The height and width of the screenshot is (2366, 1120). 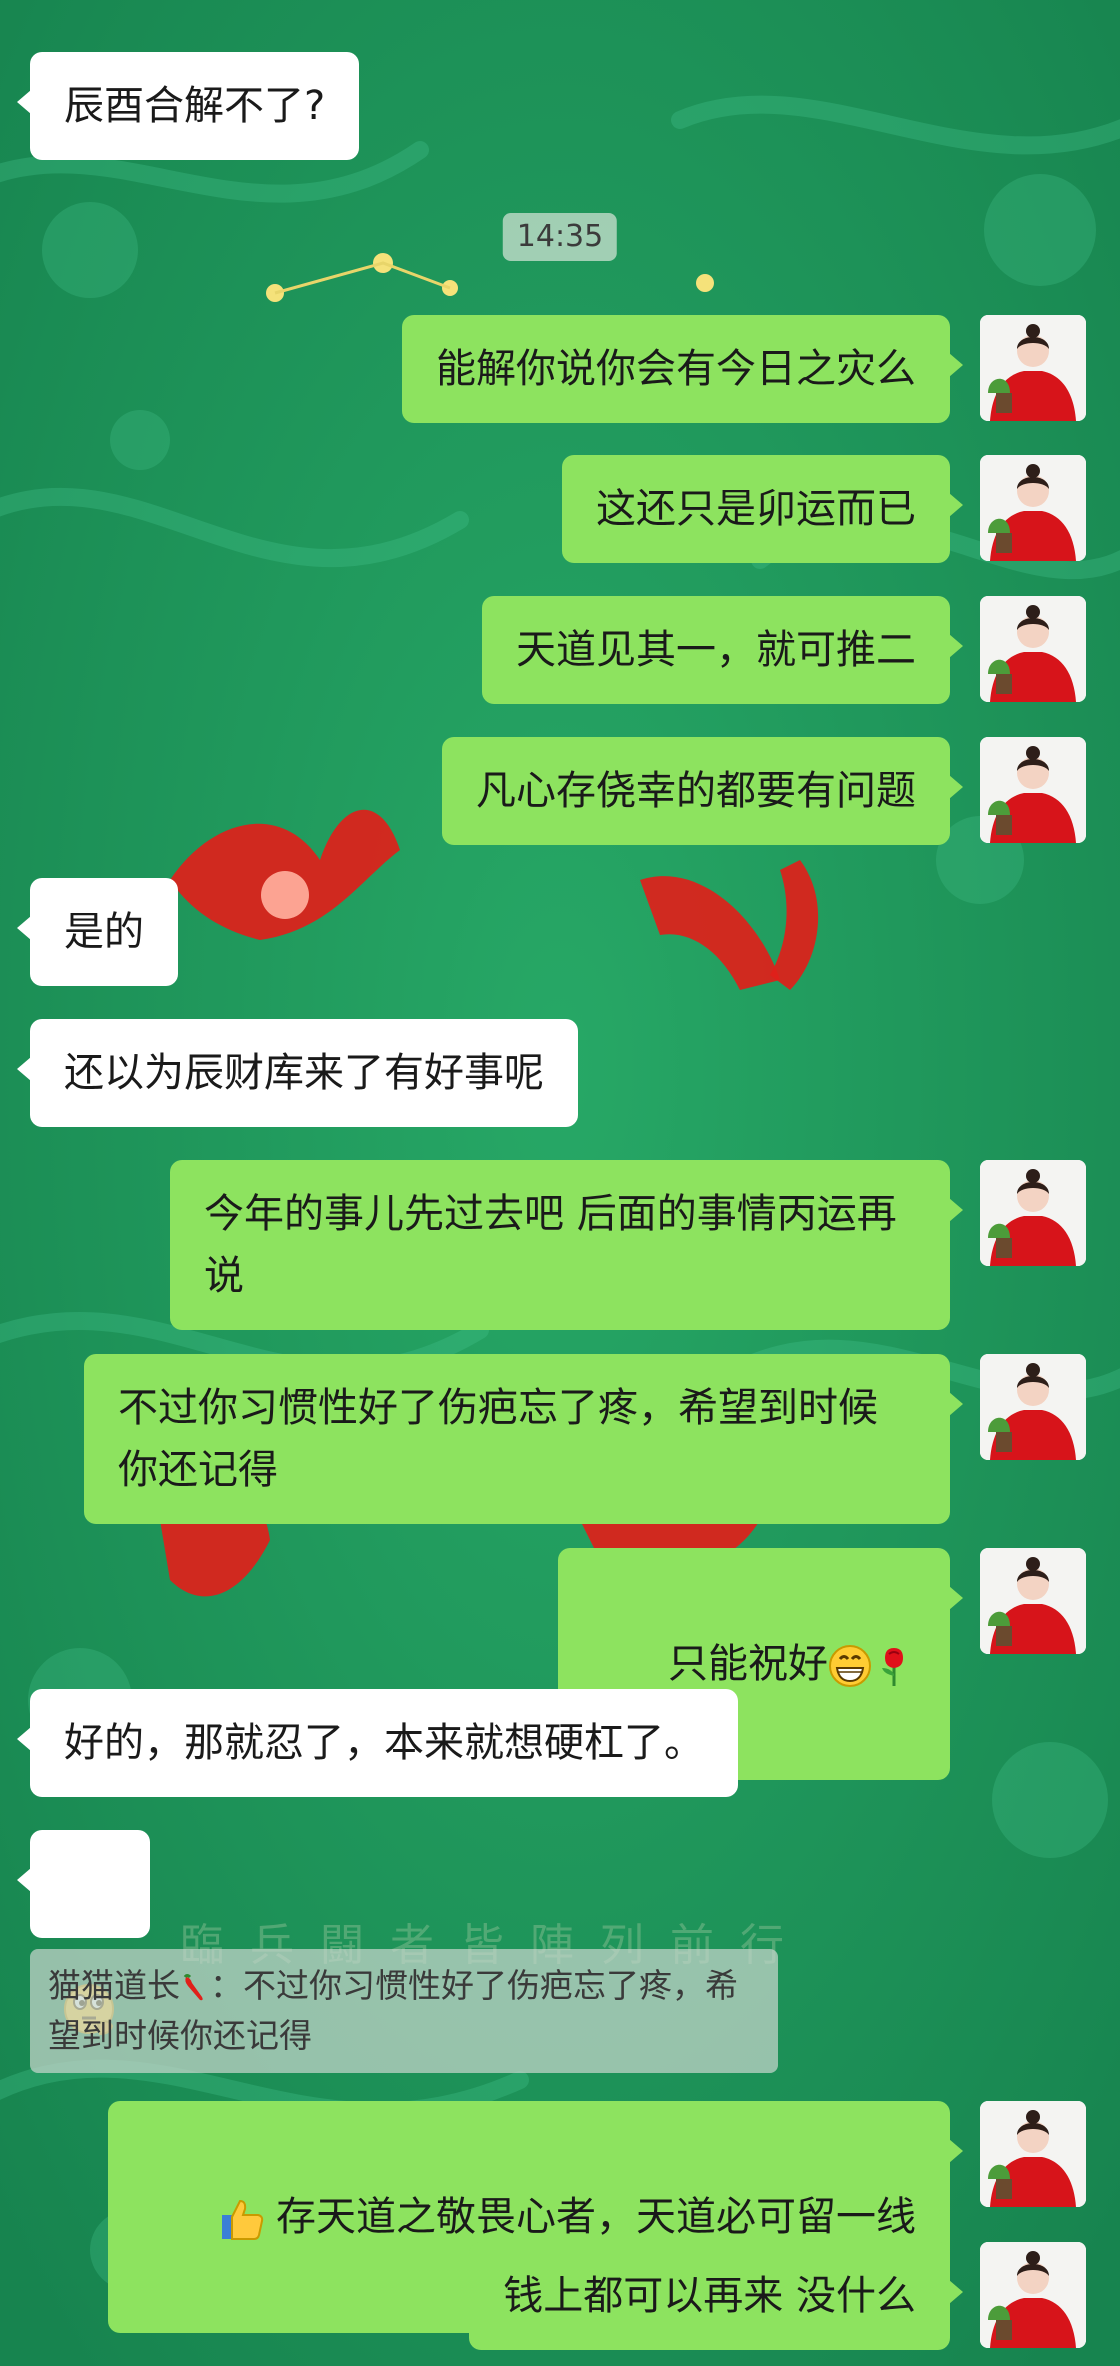 What do you see at coordinates (850, 1666) in the screenshot?
I see `grin-emoji` at bounding box center [850, 1666].